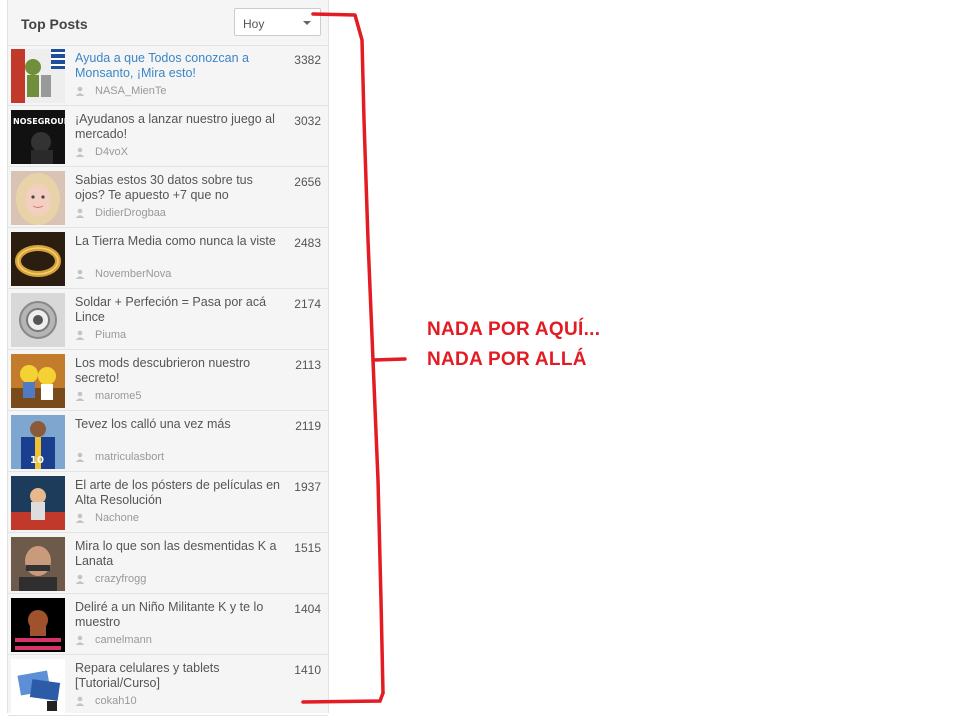  I want to click on post-author: D4voX, so click(101, 151).